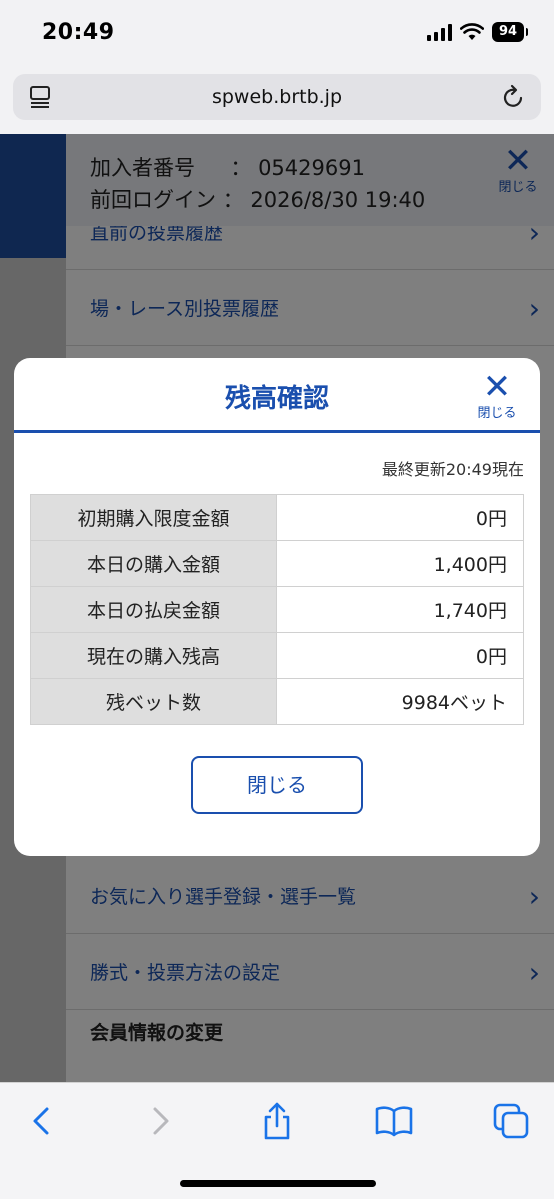 This screenshot has width=554, height=1199. What do you see at coordinates (278, 1183) in the screenshot?
I see `home-indicator` at bounding box center [278, 1183].